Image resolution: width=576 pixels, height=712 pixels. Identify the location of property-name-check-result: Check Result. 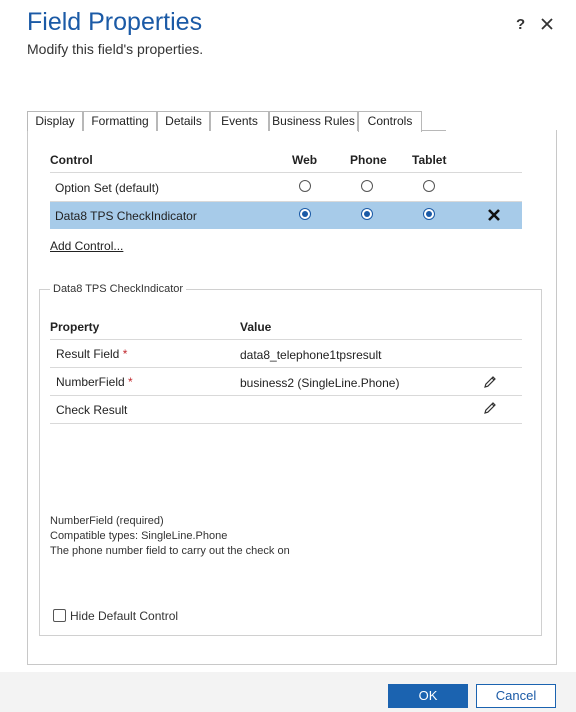
(92, 410).